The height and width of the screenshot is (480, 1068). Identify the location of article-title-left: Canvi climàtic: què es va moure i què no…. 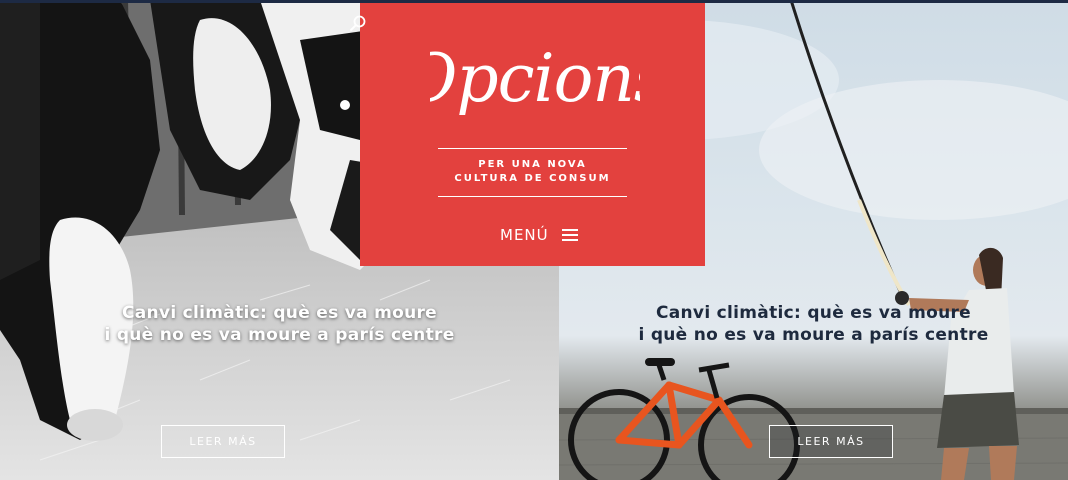
(279, 324).